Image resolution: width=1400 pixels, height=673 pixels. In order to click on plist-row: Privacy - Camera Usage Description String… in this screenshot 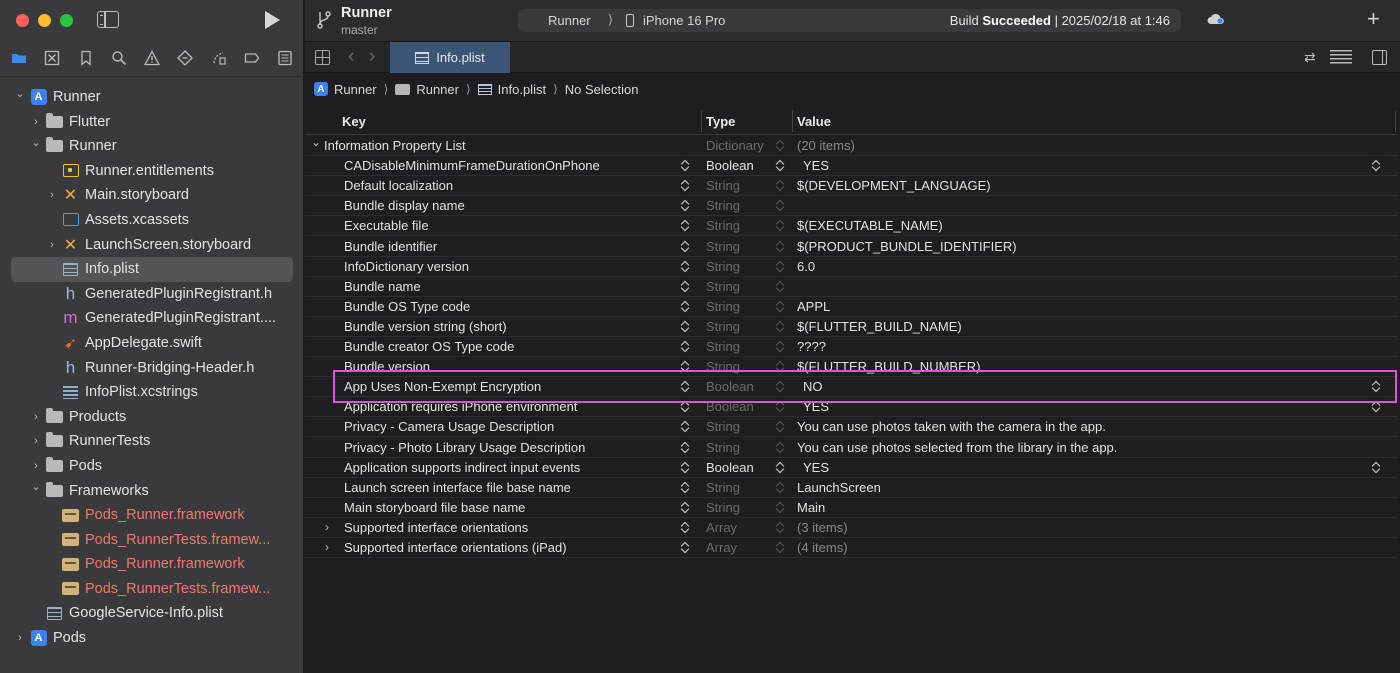, I will do `click(851, 427)`.